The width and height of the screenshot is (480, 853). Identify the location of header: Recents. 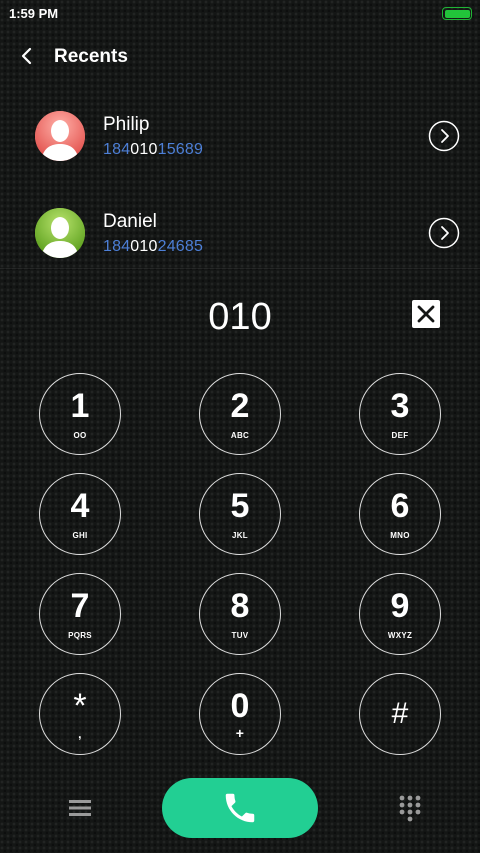
(240, 58).